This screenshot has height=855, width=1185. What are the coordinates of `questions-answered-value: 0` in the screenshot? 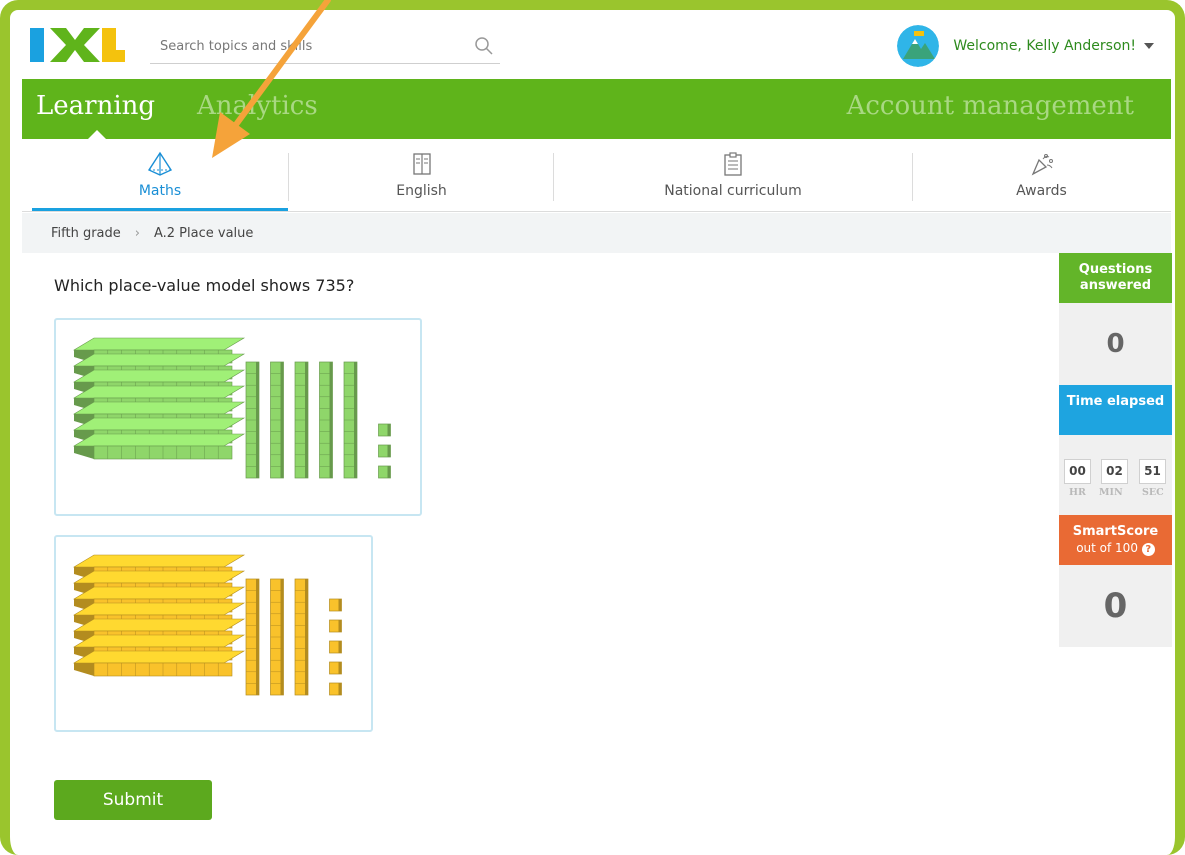 It's located at (1115, 344).